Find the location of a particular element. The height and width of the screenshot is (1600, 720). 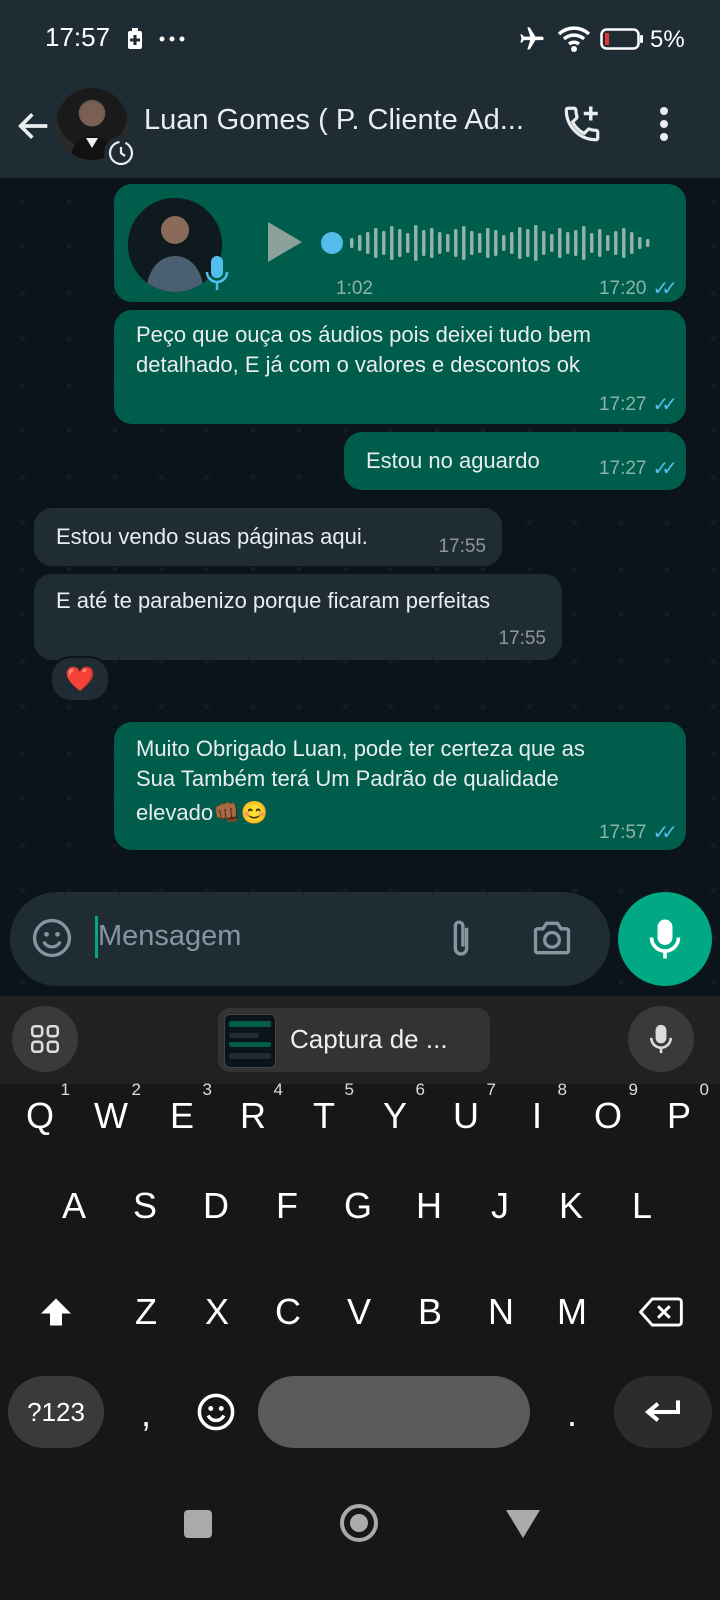

navigation-bar is located at coordinates (360, 1540).